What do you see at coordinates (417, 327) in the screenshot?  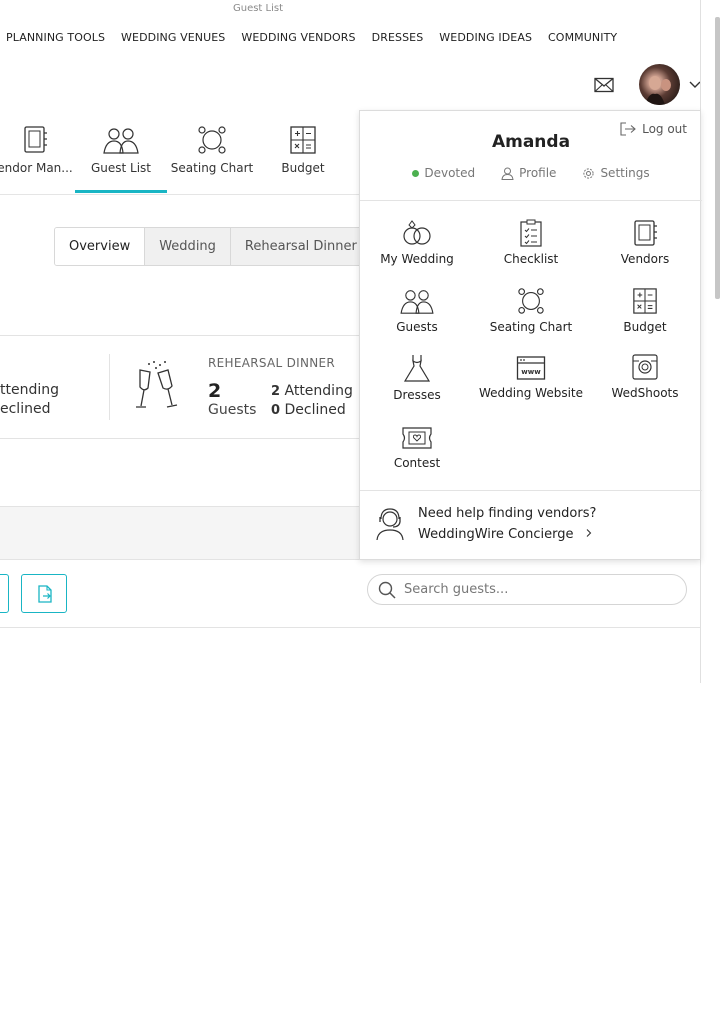 I see `menu-label: Guests` at bounding box center [417, 327].